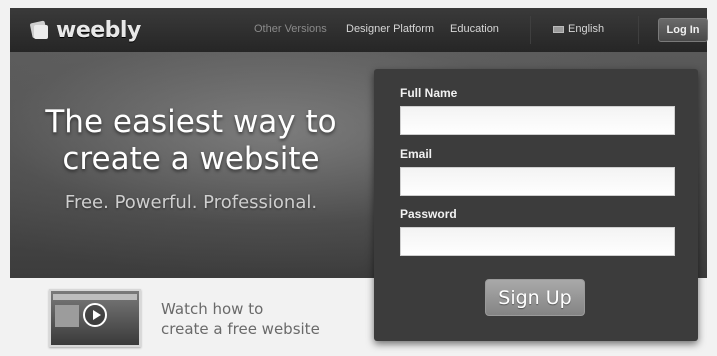 This screenshot has width=717, height=356. Describe the element at coordinates (191, 122) in the screenshot. I see `headline-line-1: The easiest way to` at that location.